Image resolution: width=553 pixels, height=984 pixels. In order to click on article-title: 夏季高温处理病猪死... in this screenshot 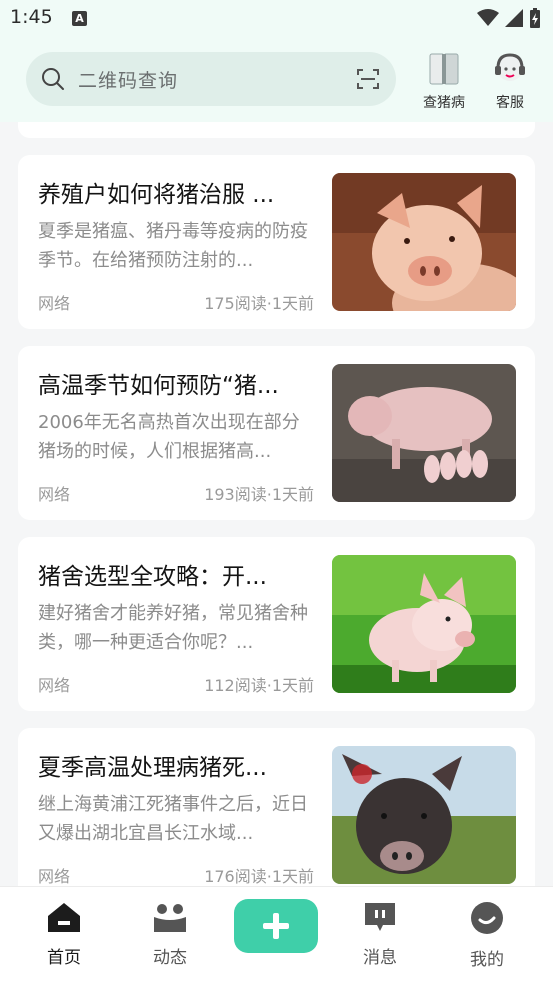, I will do `click(152, 768)`.